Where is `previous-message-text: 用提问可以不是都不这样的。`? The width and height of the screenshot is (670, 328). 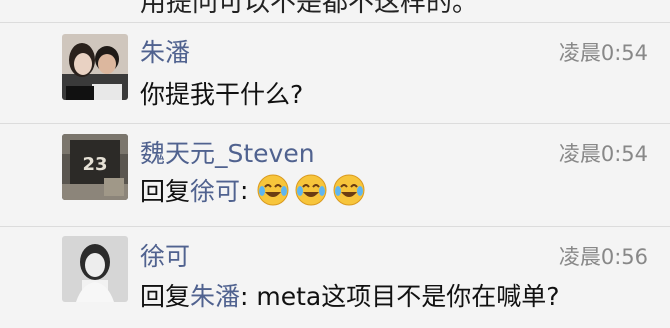 previous-message-text: 用提问可以不是都不这样的。 is located at coordinates (309, 9).